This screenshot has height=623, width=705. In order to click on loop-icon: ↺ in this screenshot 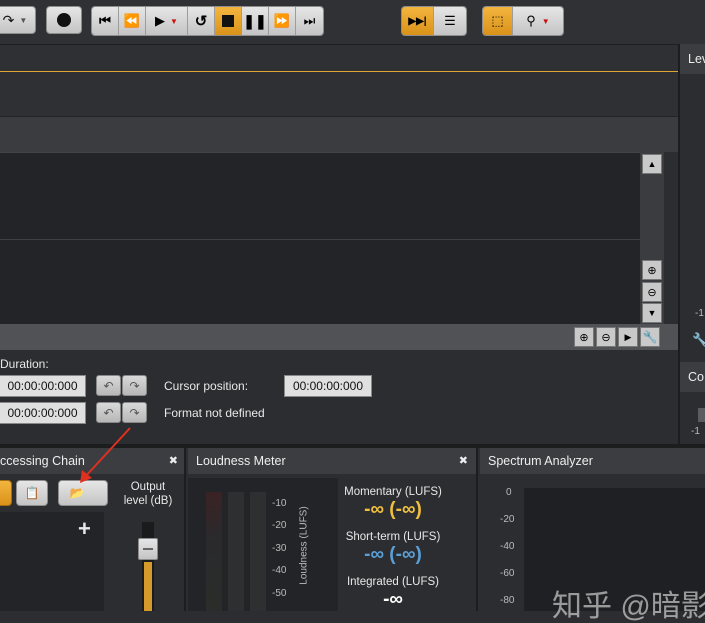, I will do `click(201, 21)`.